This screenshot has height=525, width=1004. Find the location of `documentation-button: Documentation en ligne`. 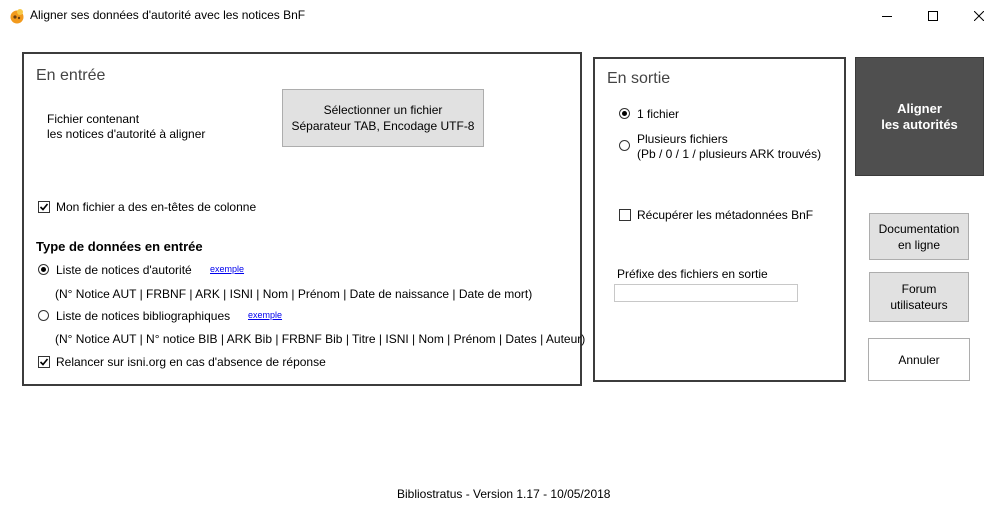

documentation-button: Documentation en ligne is located at coordinates (919, 236).